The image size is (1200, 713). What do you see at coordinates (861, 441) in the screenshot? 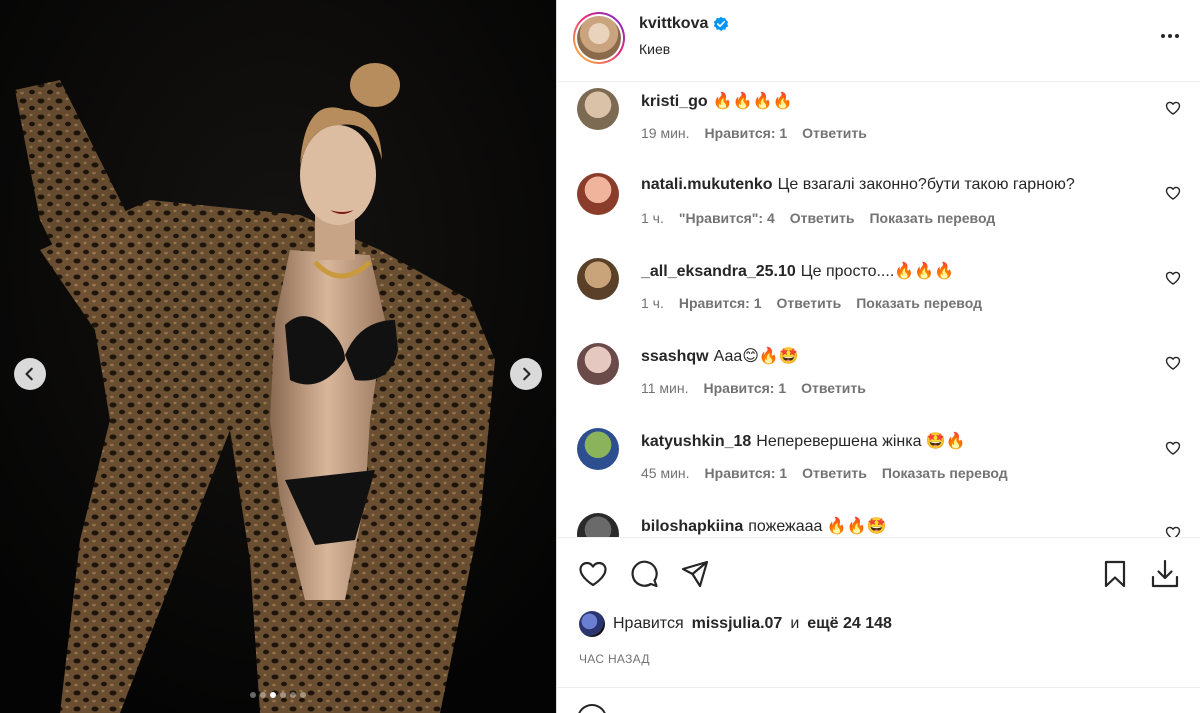
I see `comment-text: Неперевершена жінка 🤩🔥` at bounding box center [861, 441].